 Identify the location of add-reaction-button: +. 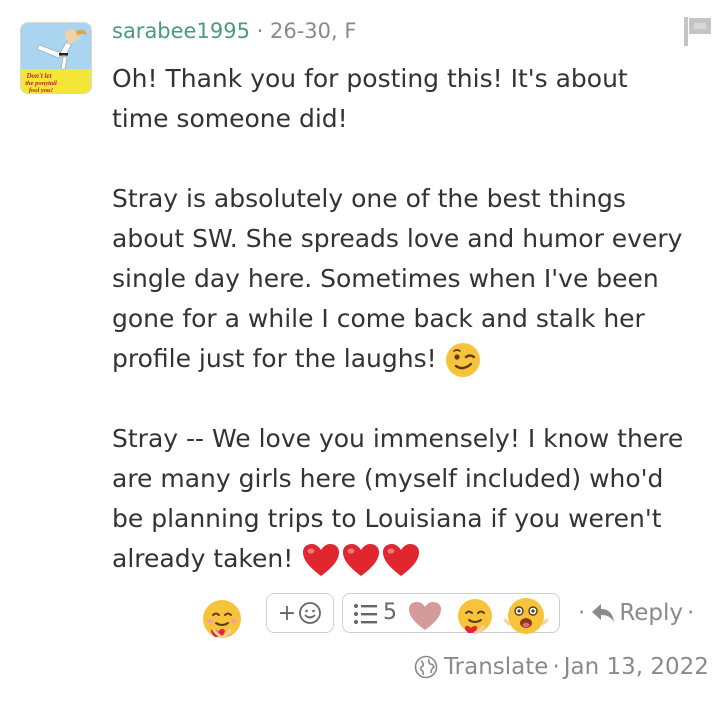
(300, 613).